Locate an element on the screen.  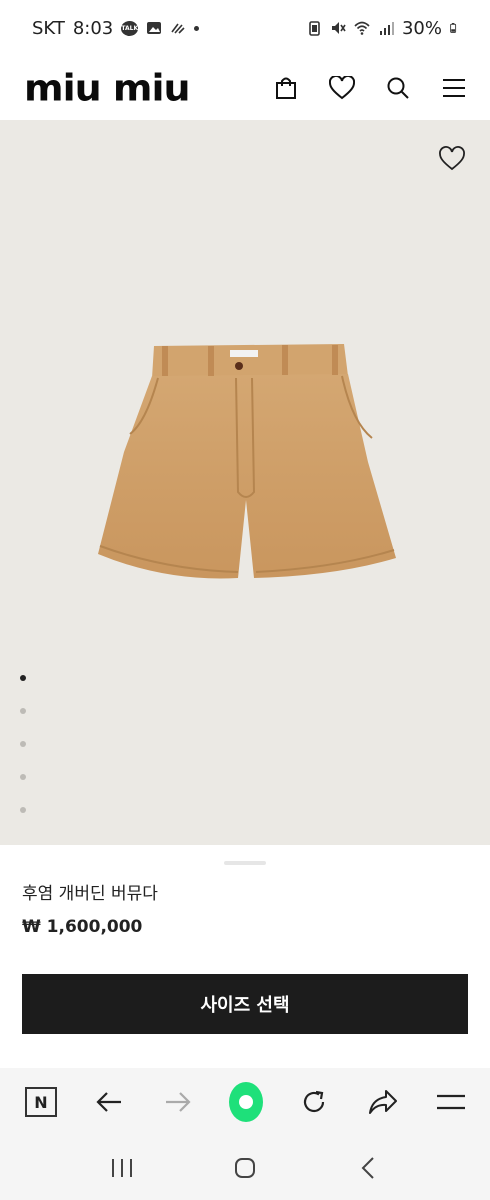
refresh-button is located at coordinates (314, 1102).